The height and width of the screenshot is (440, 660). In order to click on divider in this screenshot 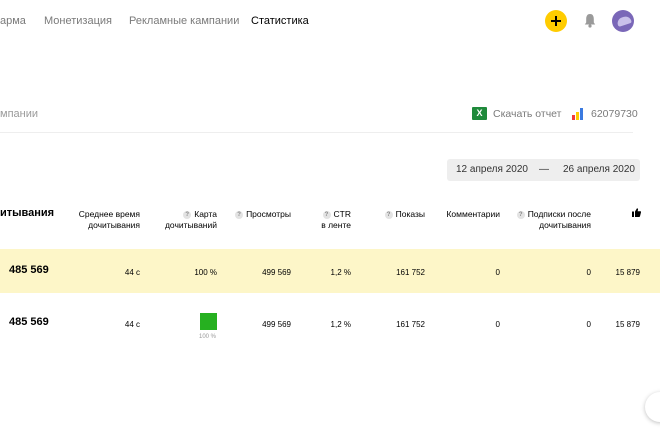, I will do `click(316, 132)`.